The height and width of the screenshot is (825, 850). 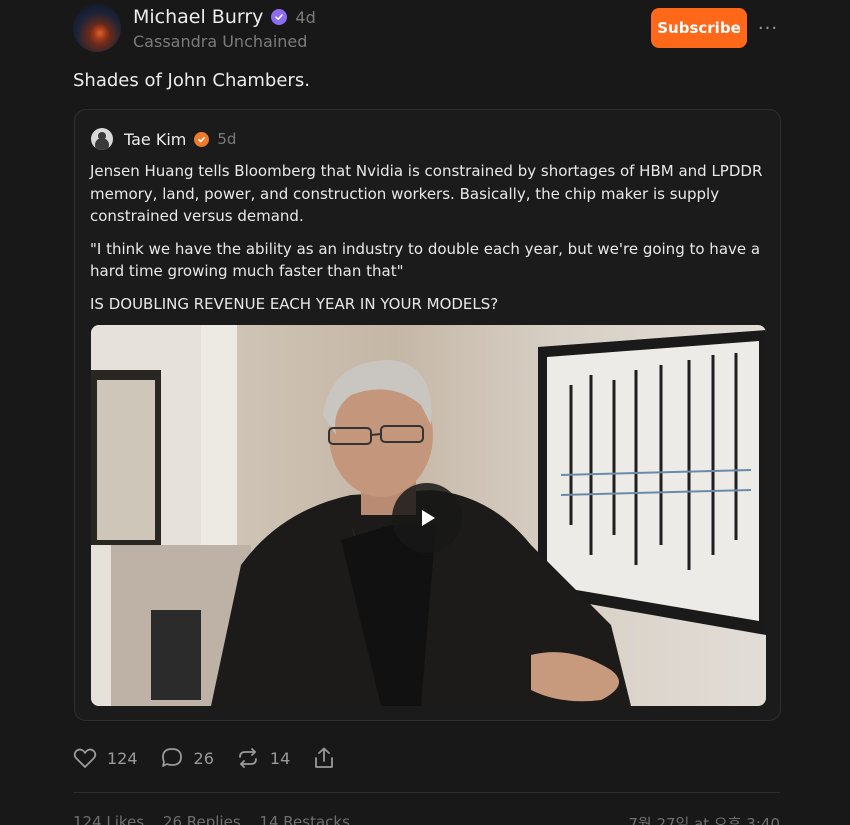 I want to click on quoted-author-line: Tae Kim 5d, so click(x=180, y=139).